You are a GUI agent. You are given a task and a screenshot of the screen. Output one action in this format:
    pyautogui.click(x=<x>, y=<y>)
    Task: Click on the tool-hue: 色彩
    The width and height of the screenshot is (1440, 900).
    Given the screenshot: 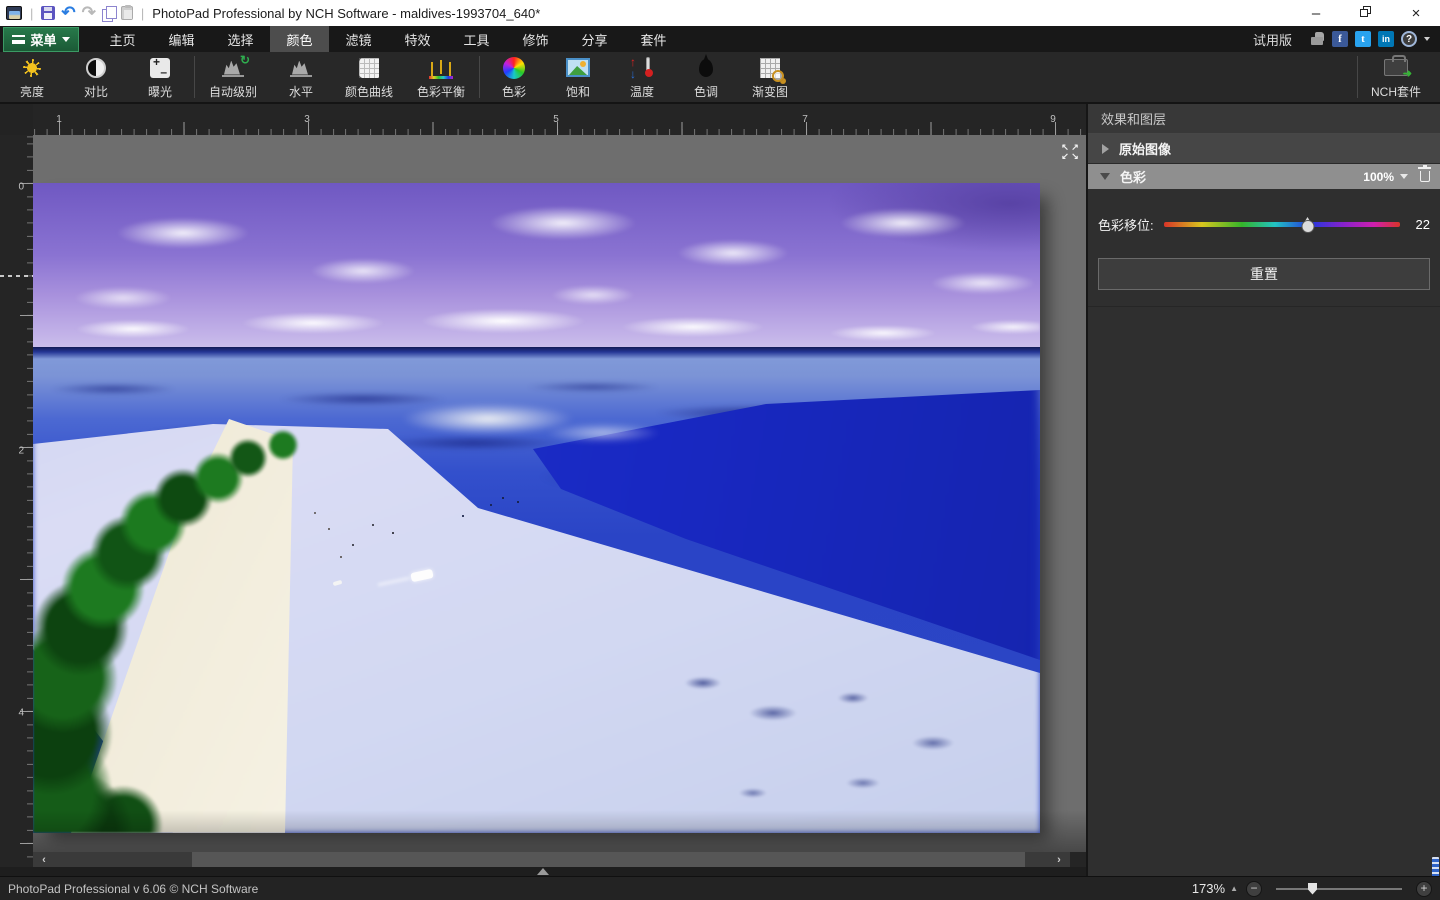 What is the action you would take?
    pyautogui.click(x=514, y=77)
    